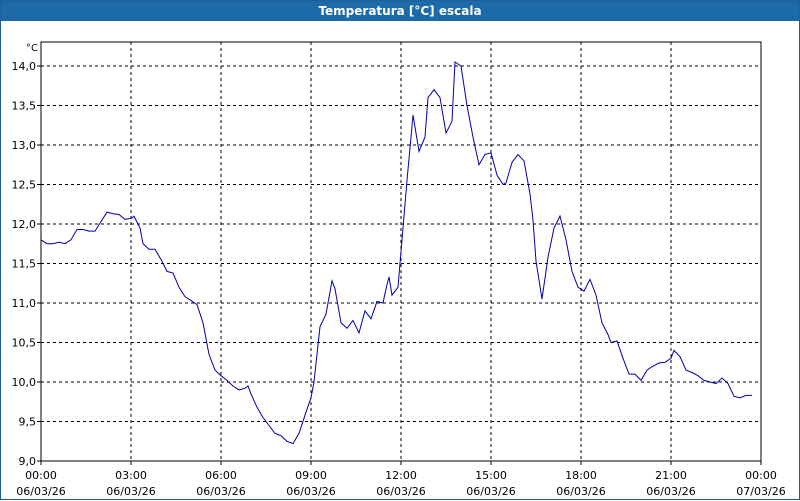 The image size is (800, 501). I want to click on x-tick-time-label: 21:00, so click(671, 475).